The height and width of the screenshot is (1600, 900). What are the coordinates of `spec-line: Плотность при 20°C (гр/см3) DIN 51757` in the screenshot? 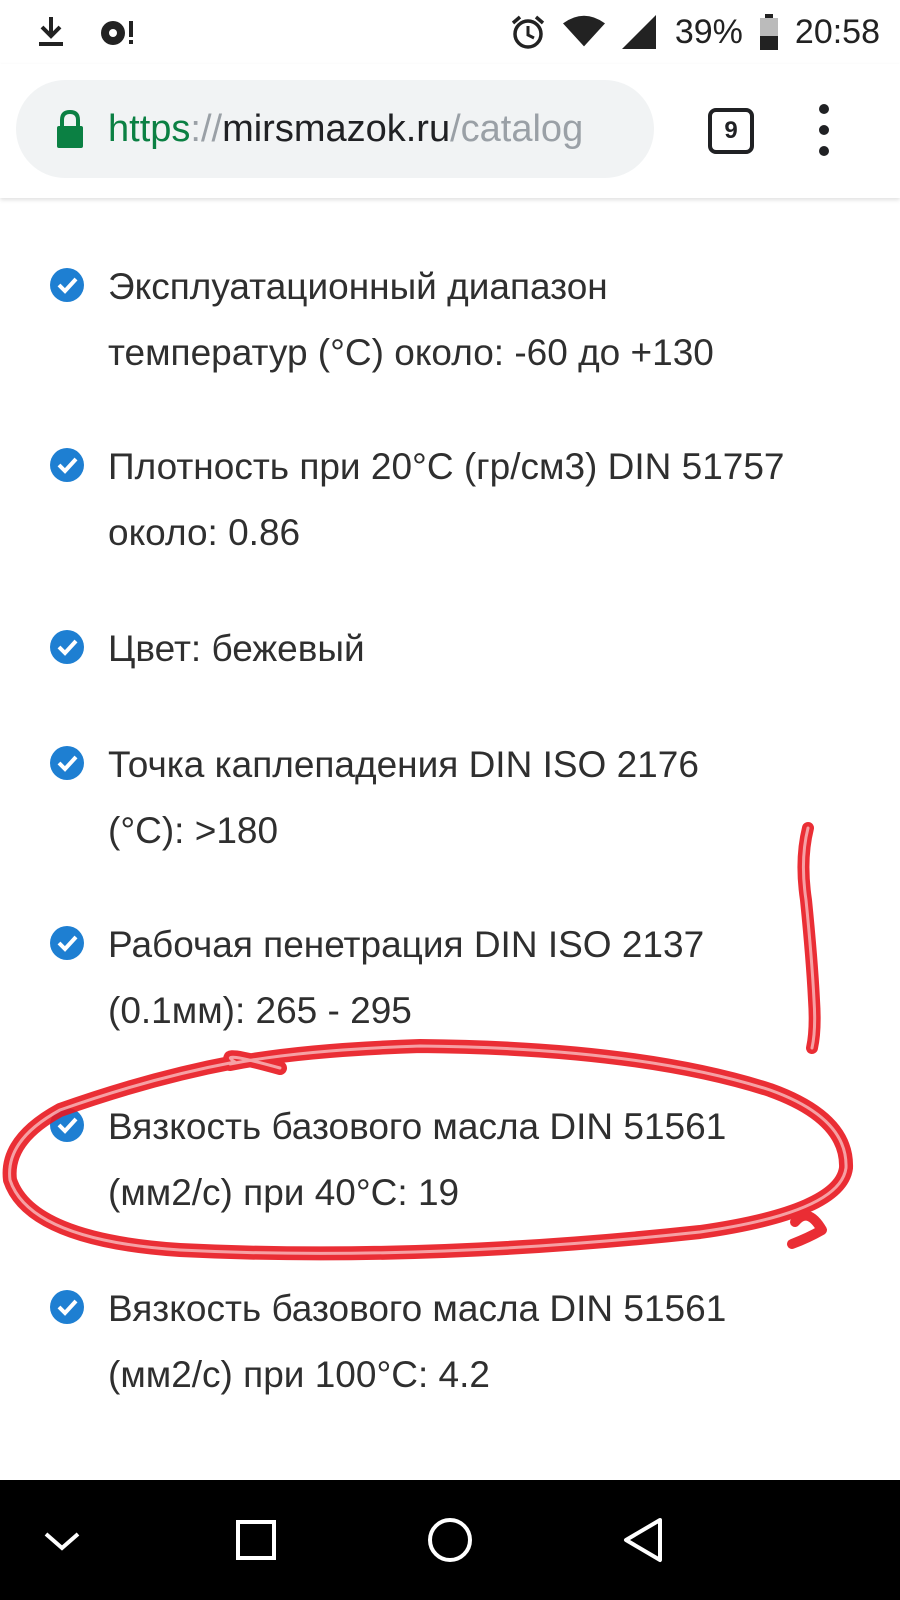 It's located at (446, 466).